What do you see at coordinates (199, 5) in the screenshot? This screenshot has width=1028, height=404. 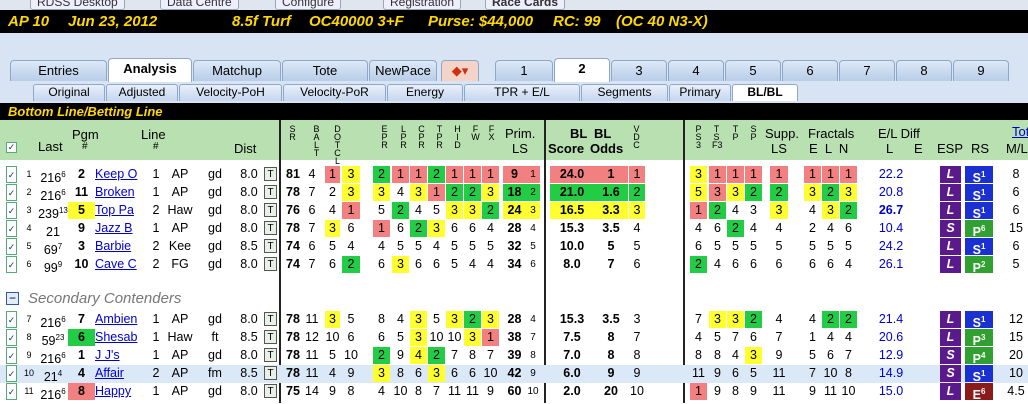 I see `app-tab-data-centre: Data Centre` at bounding box center [199, 5].